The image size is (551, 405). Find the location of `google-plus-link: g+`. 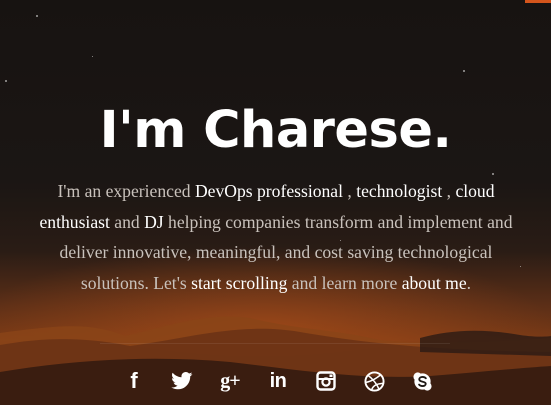

google-plus-link: g+ is located at coordinates (230, 381).